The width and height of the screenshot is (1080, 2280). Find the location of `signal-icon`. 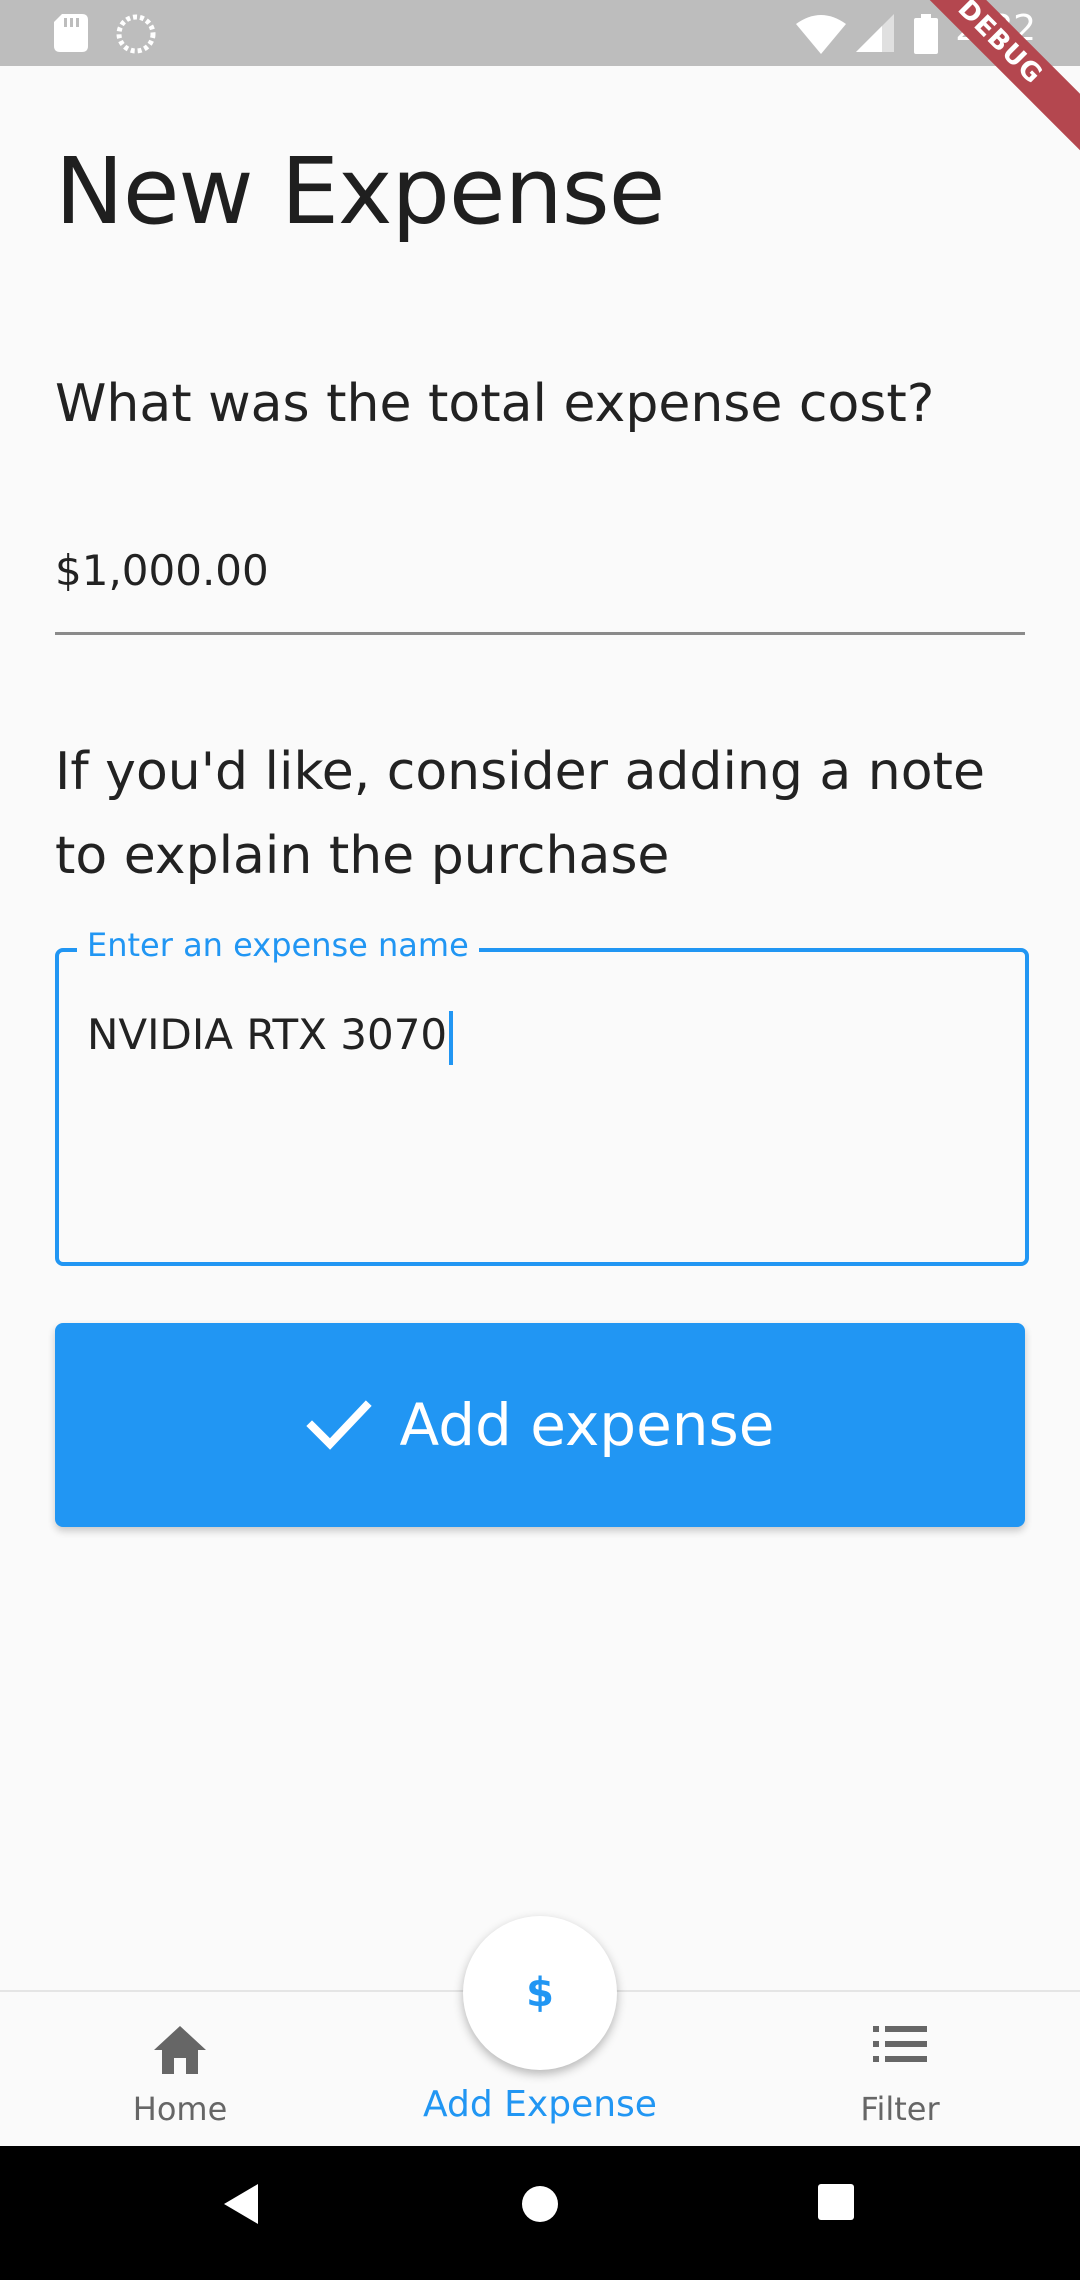

signal-icon is located at coordinates (875, 35).